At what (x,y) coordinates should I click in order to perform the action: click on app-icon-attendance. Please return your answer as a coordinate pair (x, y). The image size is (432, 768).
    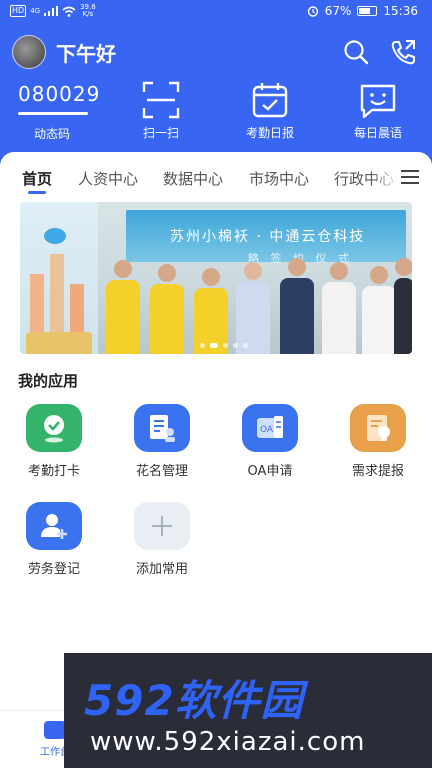
    Looking at the image, I should click on (54, 428).